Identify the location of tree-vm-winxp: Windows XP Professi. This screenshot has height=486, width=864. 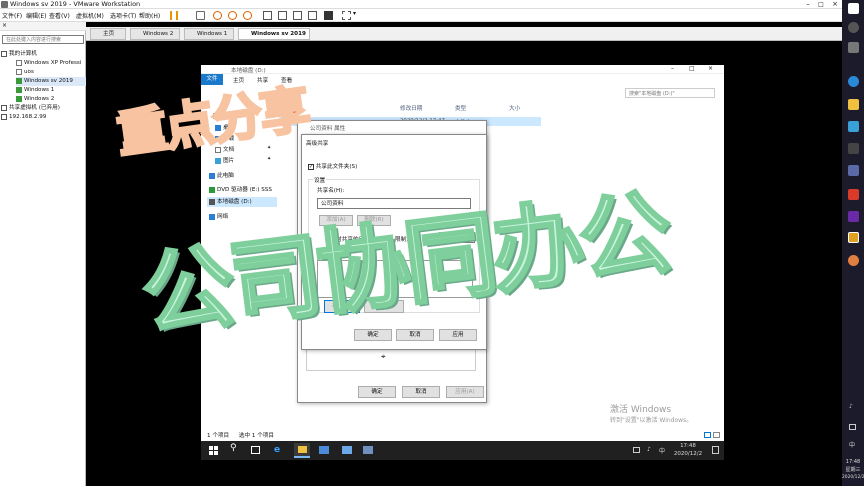
(48, 63).